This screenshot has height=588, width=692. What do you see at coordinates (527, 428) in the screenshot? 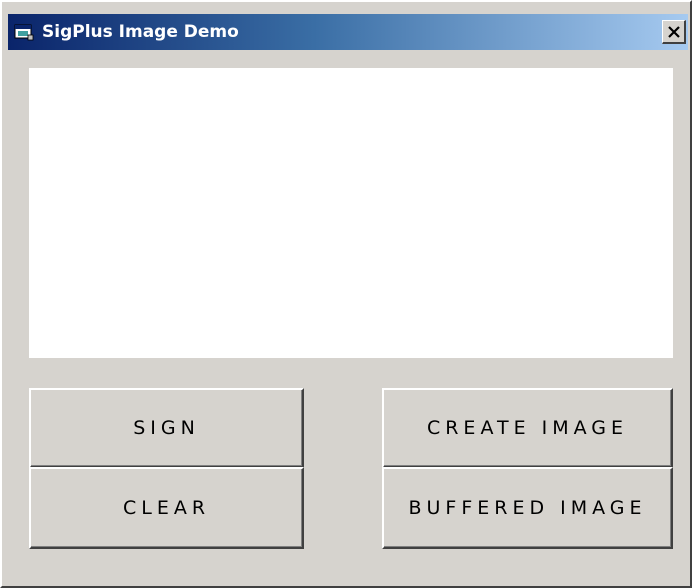
I see `create-image-button: CREATE IMAGE` at bounding box center [527, 428].